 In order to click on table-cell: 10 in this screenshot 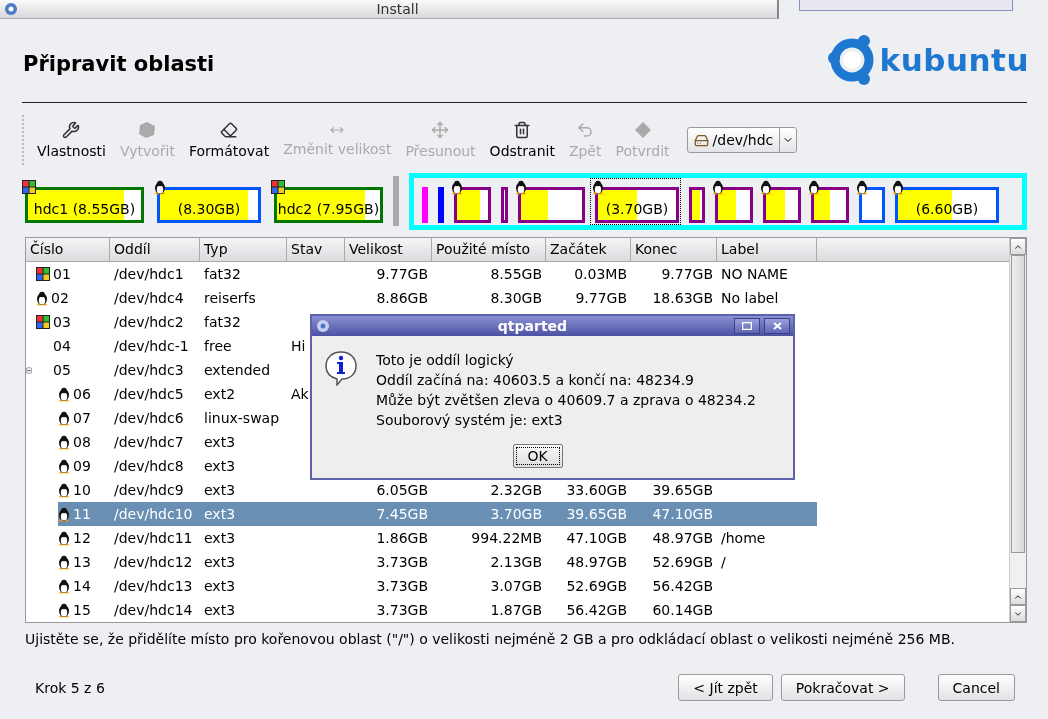, I will do `click(82, 490)`.